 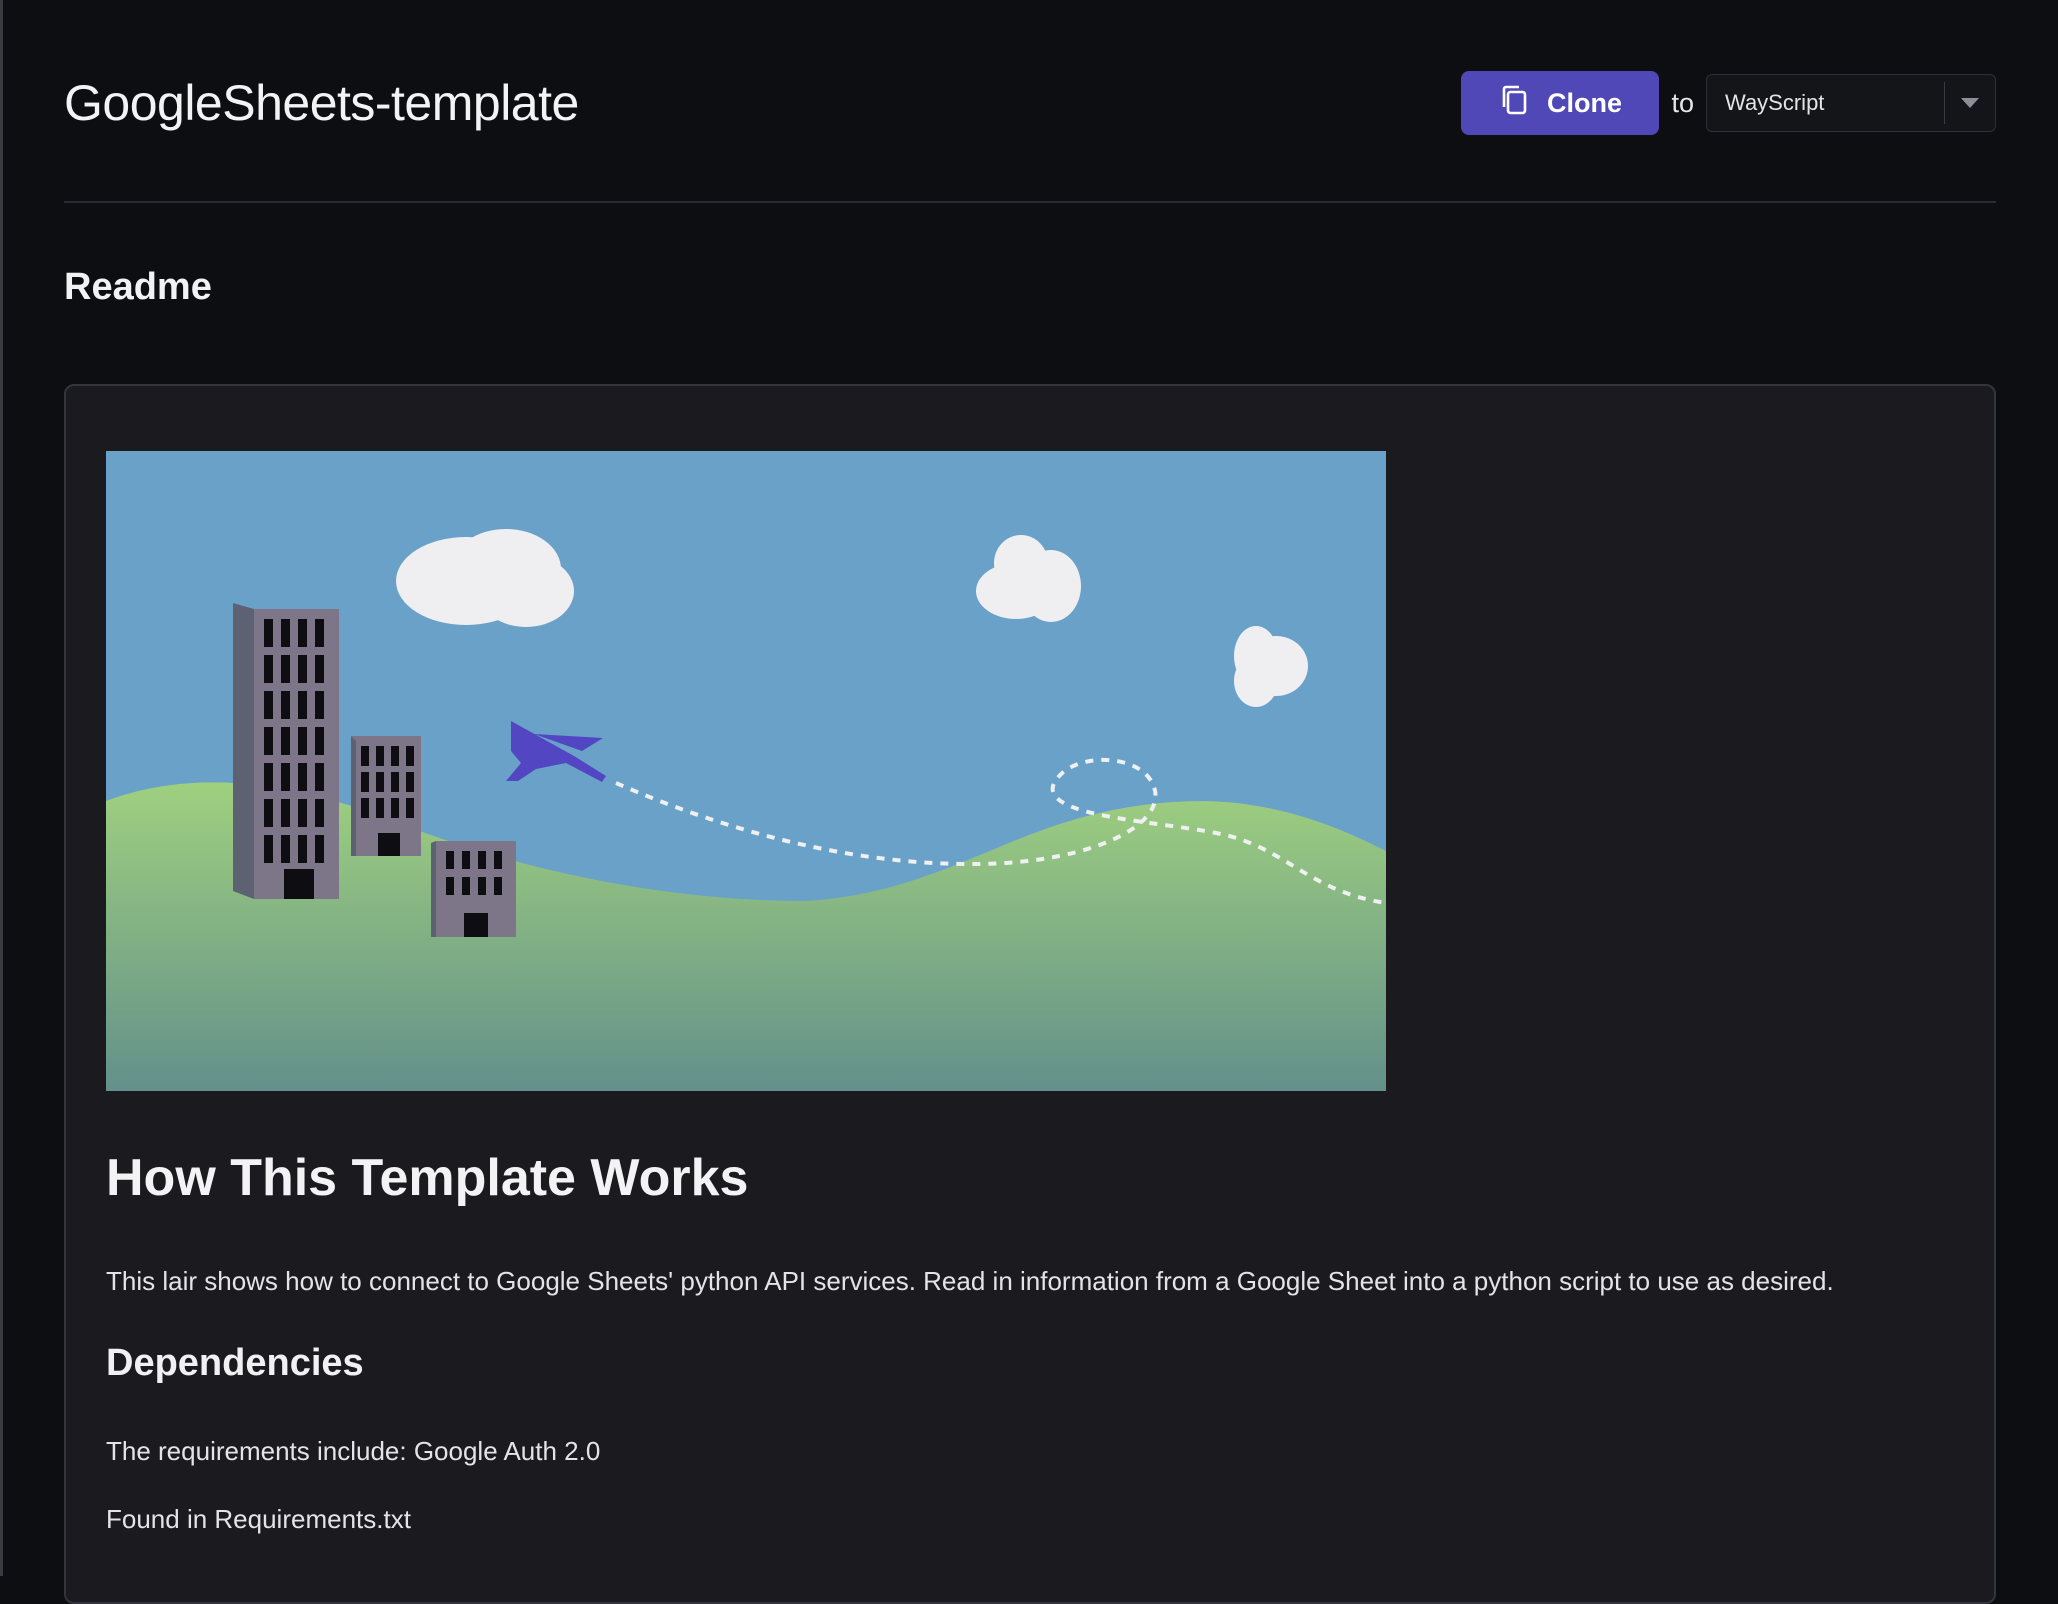 I want to click on clone-actions: Clone to WayScript, so click(x=1728, y=103).